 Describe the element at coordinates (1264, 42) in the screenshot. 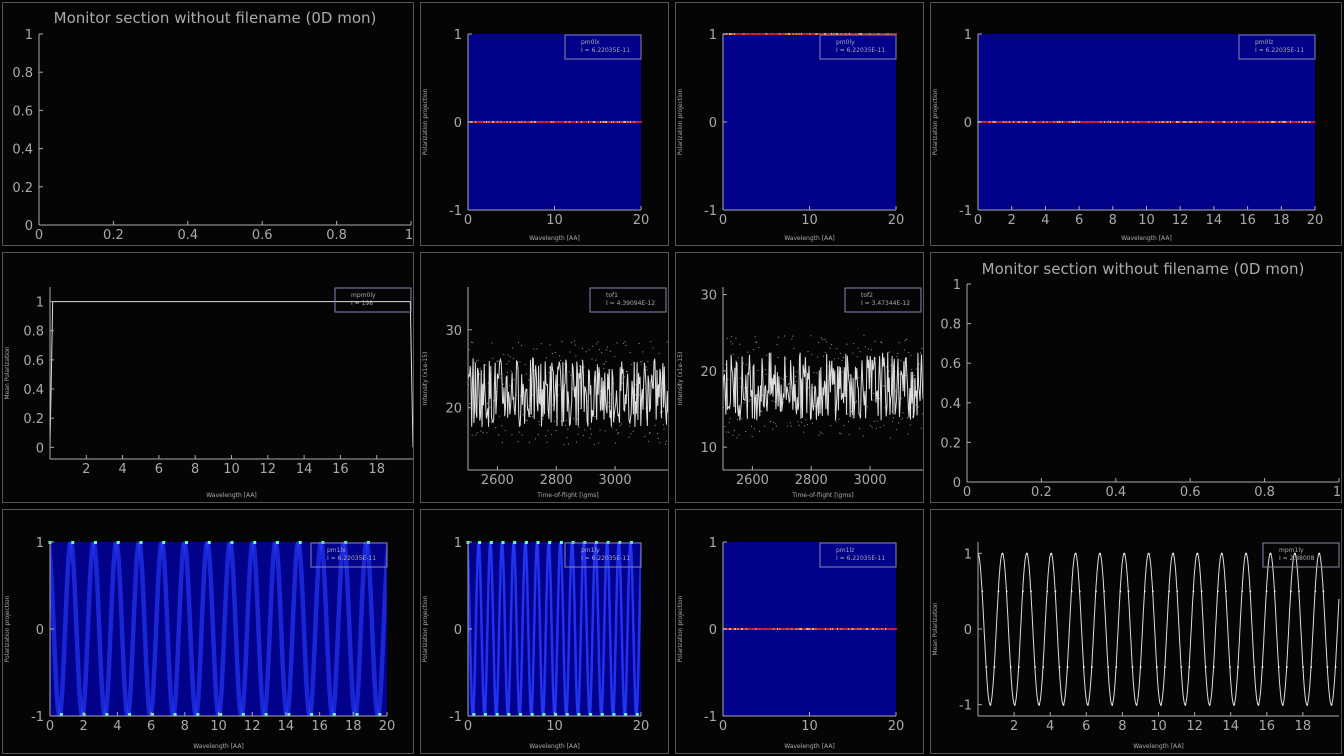

I see `legend-name: pm0lz` at that location.